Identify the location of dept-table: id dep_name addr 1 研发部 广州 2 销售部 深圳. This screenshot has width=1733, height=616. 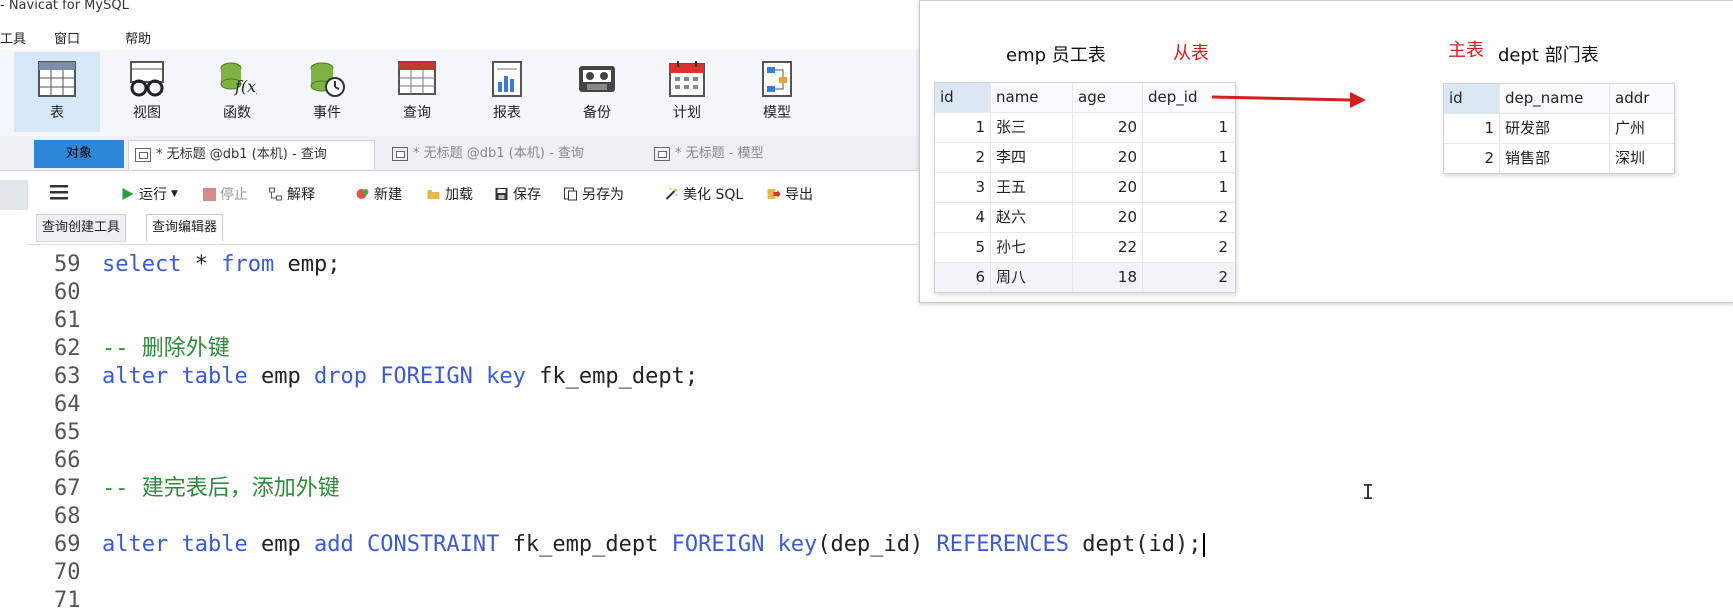
(1559, 128).